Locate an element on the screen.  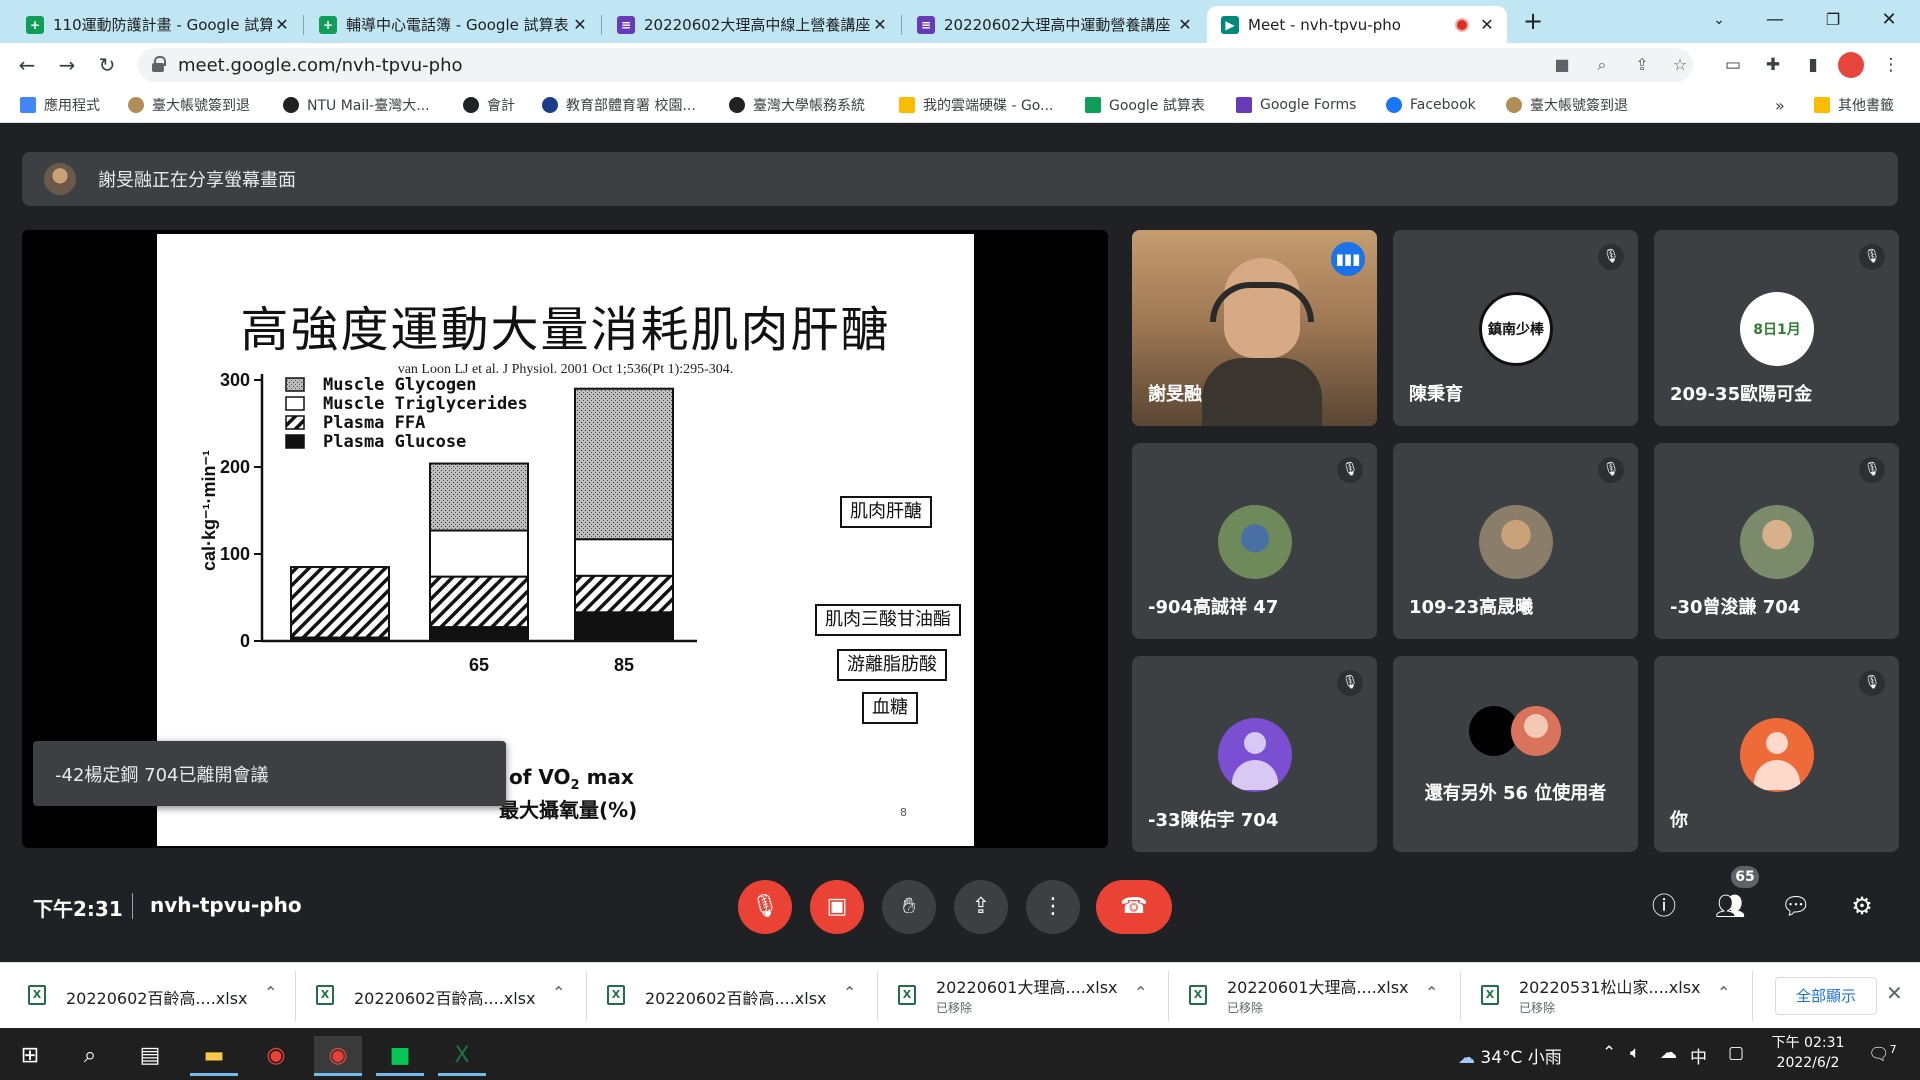
participant-tile: 🎙︎ -30曾浚謙 704 is located at coordinates (1776, 541).